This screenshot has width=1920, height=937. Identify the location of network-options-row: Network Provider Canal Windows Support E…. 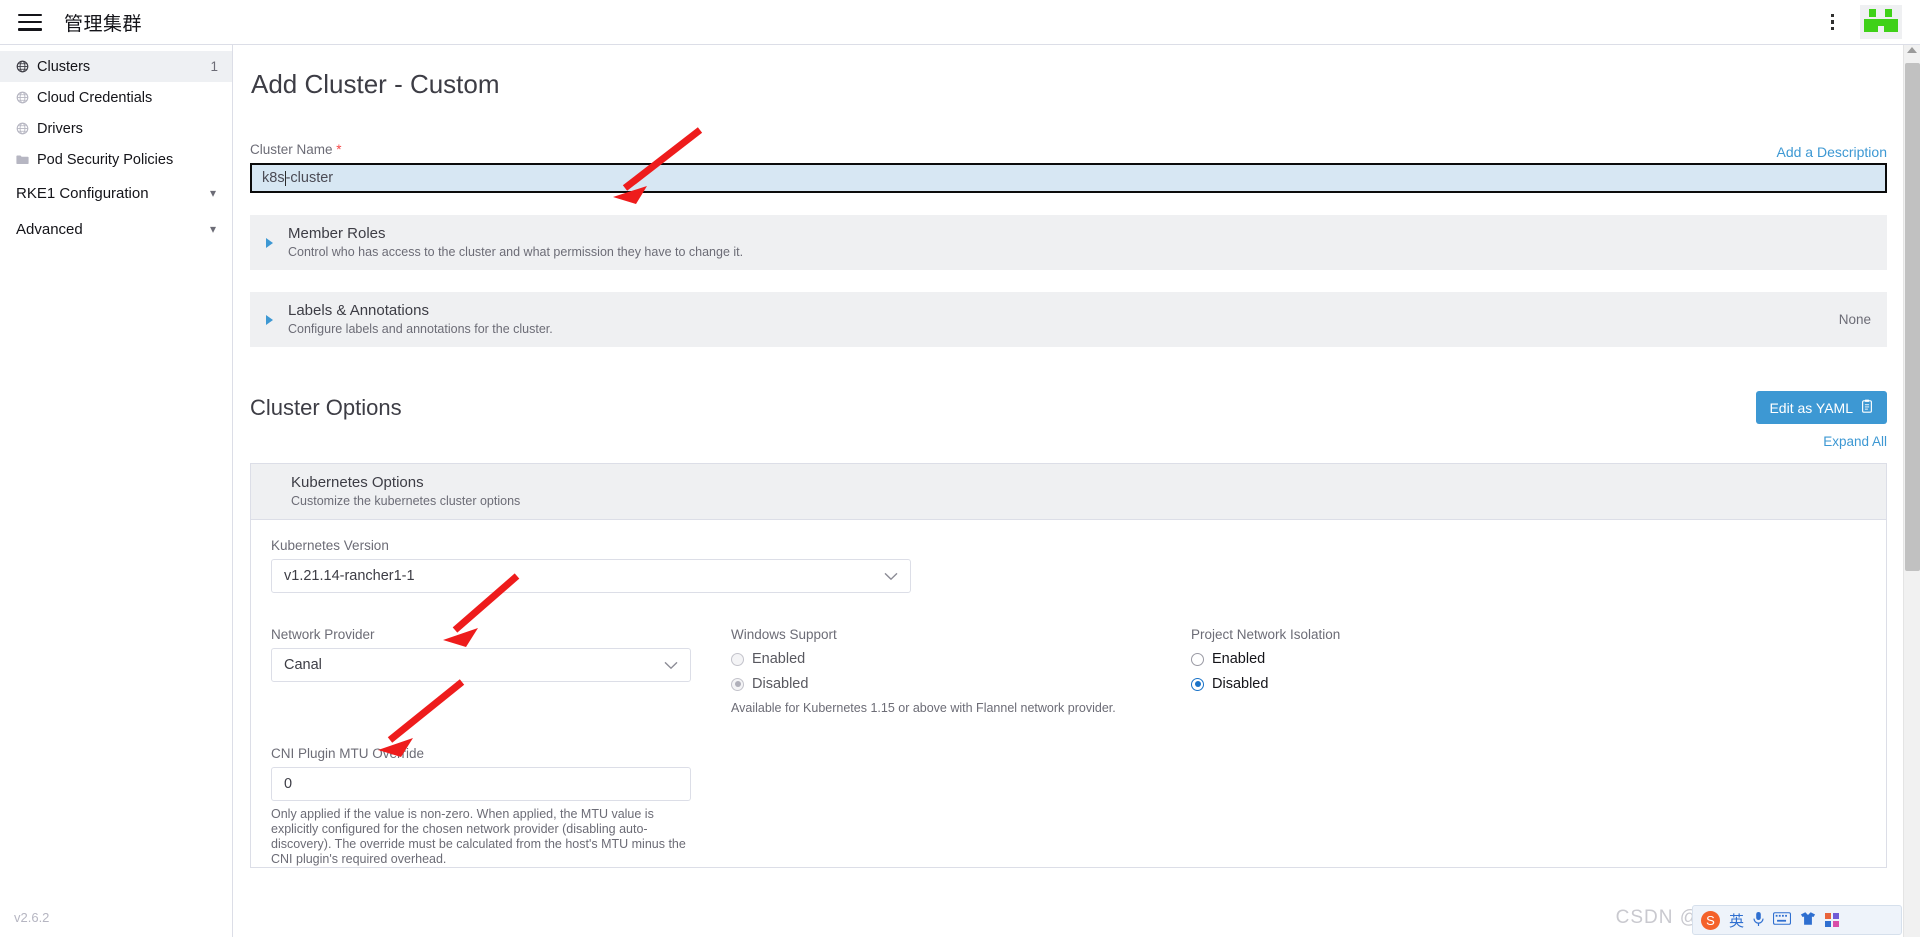
(1068, 671).